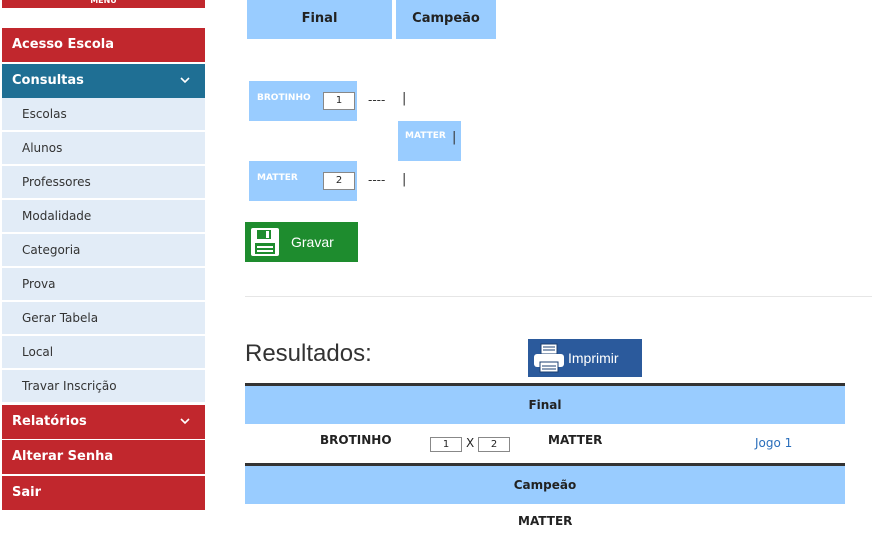  What do you see at coordinates (446, 444) in the screenshot?
I see `match-home-score: 1` at bounding box center [446, 444].